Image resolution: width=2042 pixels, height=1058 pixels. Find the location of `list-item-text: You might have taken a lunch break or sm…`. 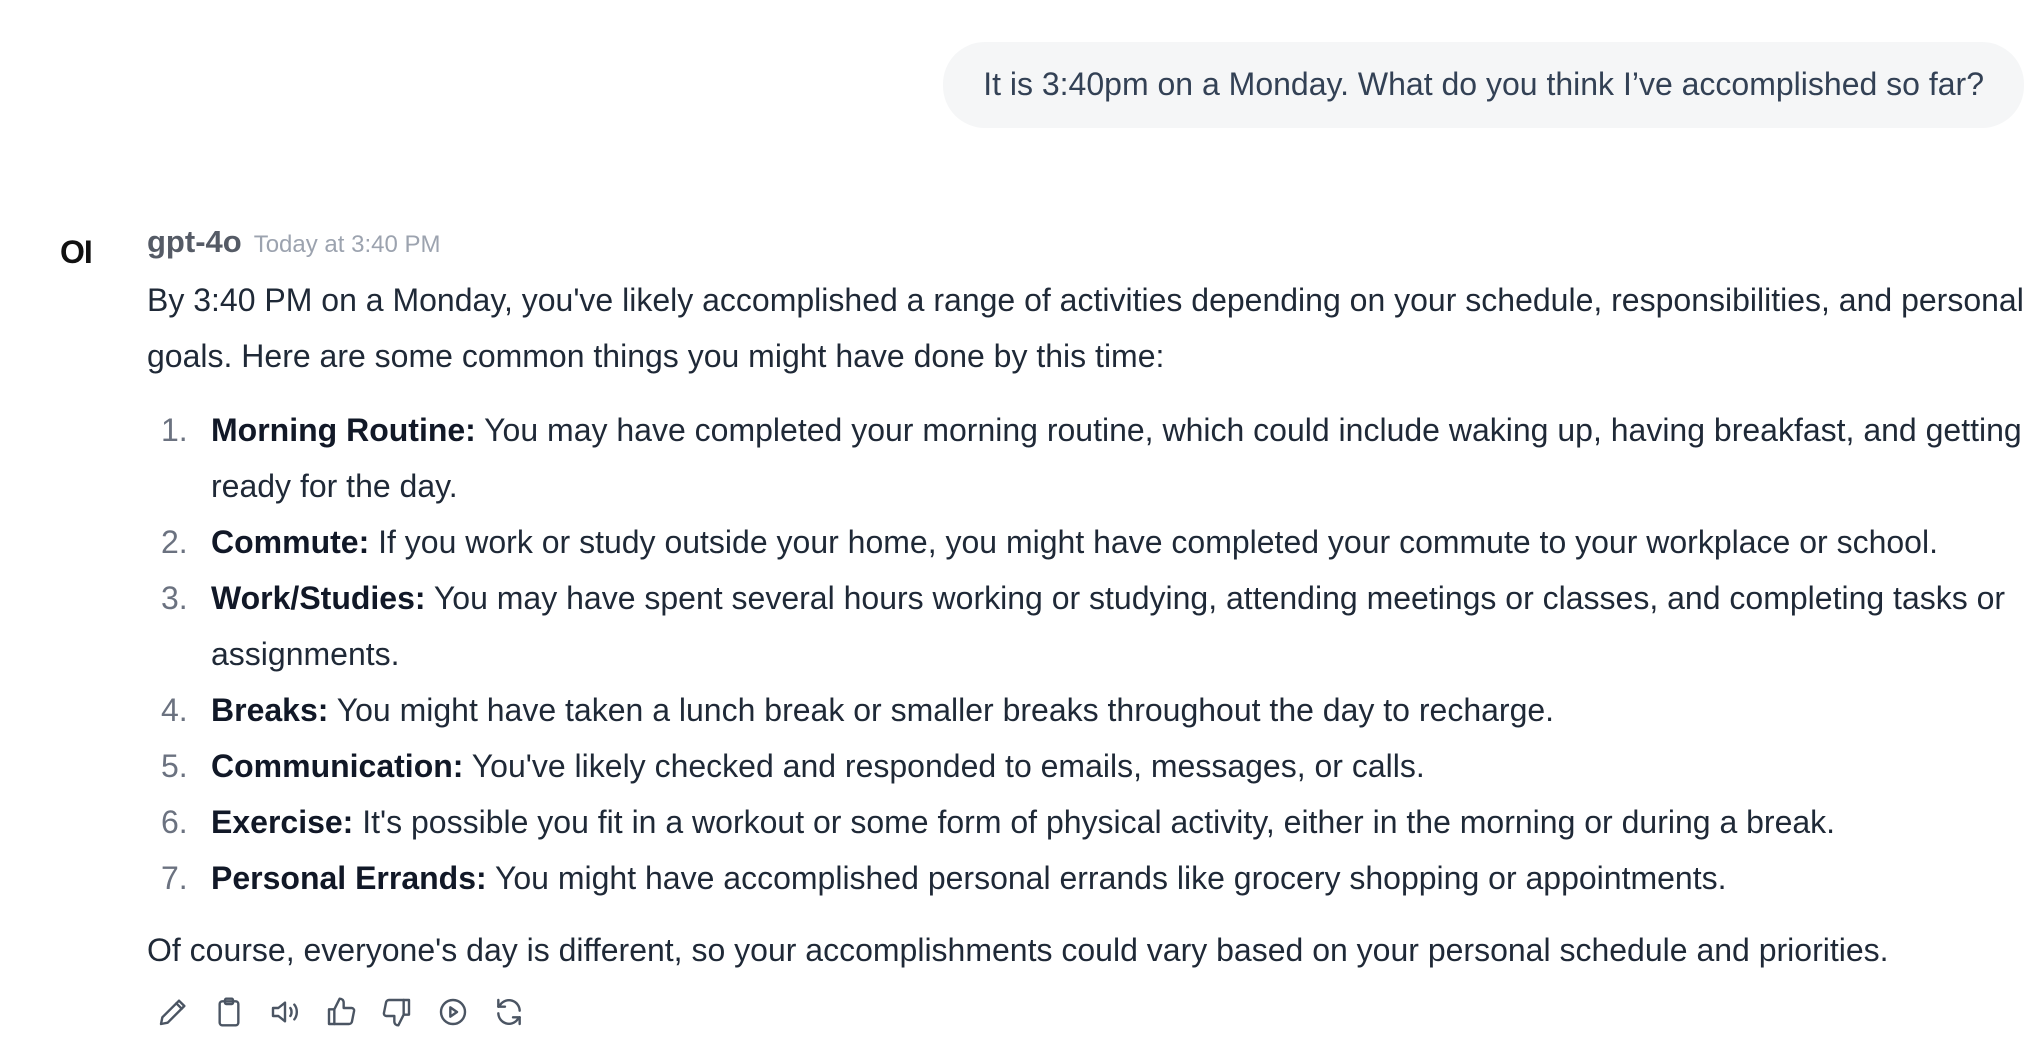

list-item-text: You might have taken a lunch break or sm… is located at coordinates (941, 710).